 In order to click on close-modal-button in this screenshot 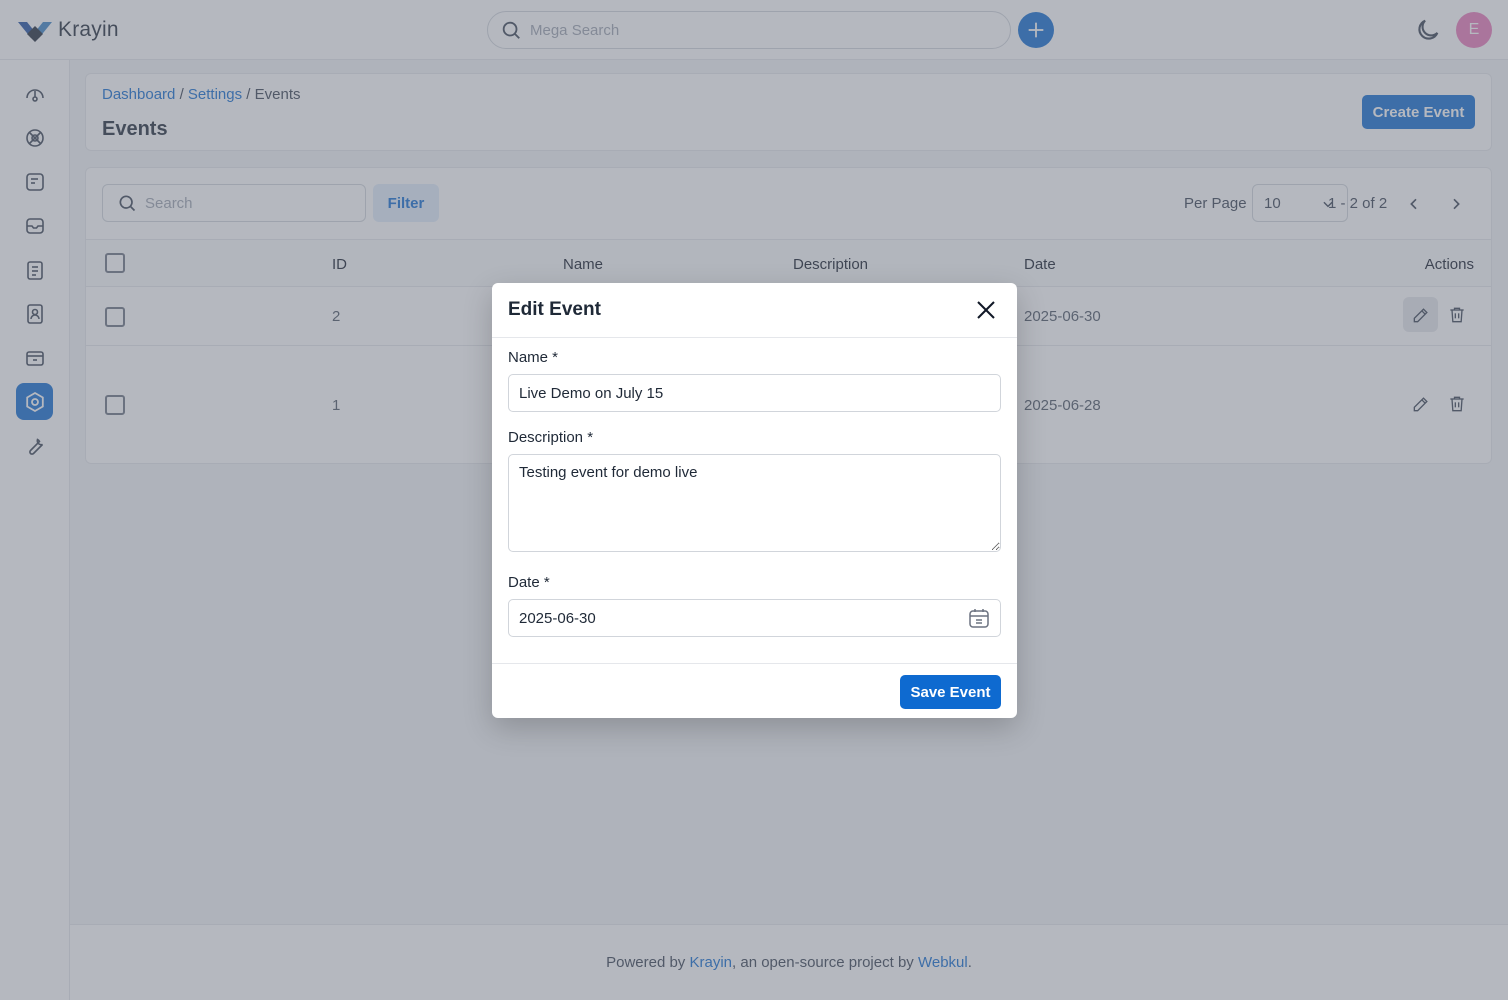, I will do `click(986, 310)`.